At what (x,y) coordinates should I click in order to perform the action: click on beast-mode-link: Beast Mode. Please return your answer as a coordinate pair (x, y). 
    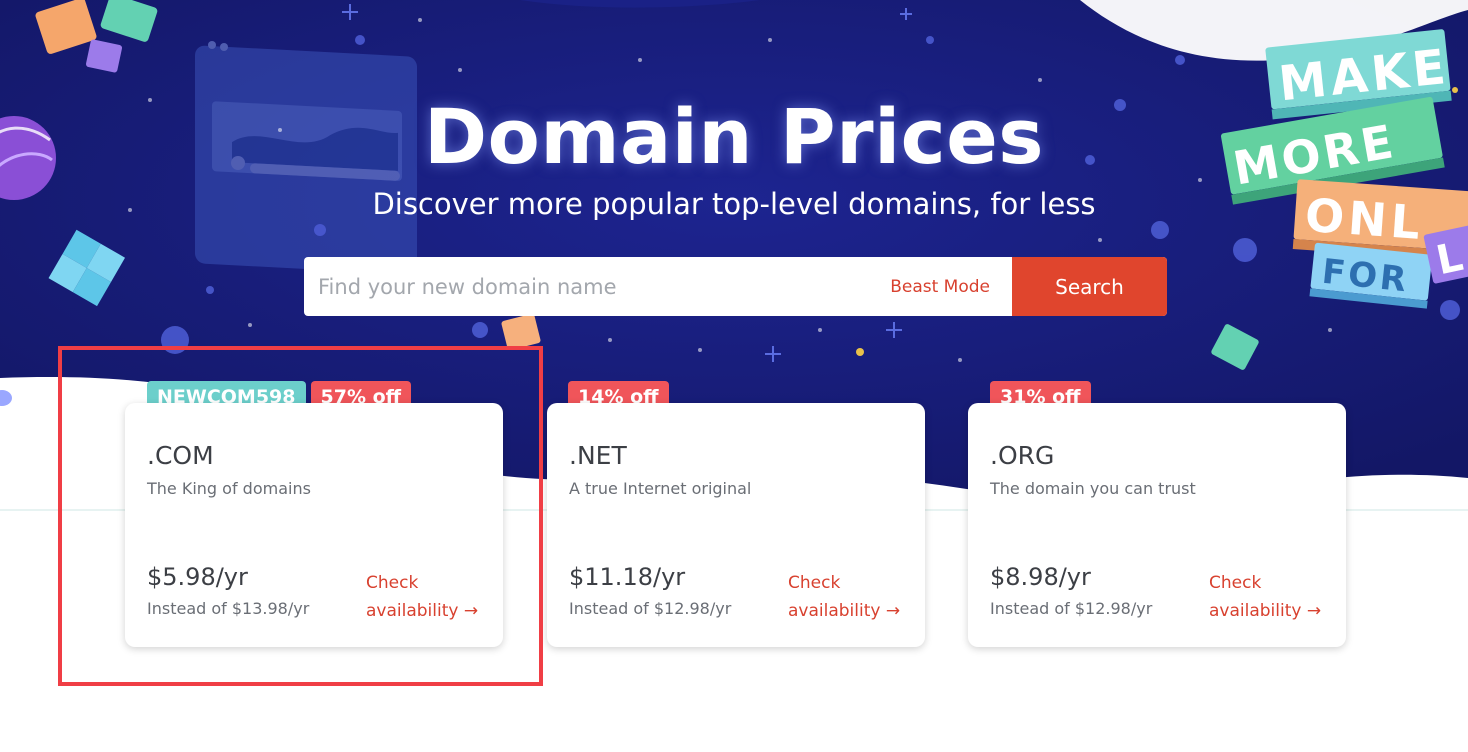
    Looking at the image, I should click on (940, 287).